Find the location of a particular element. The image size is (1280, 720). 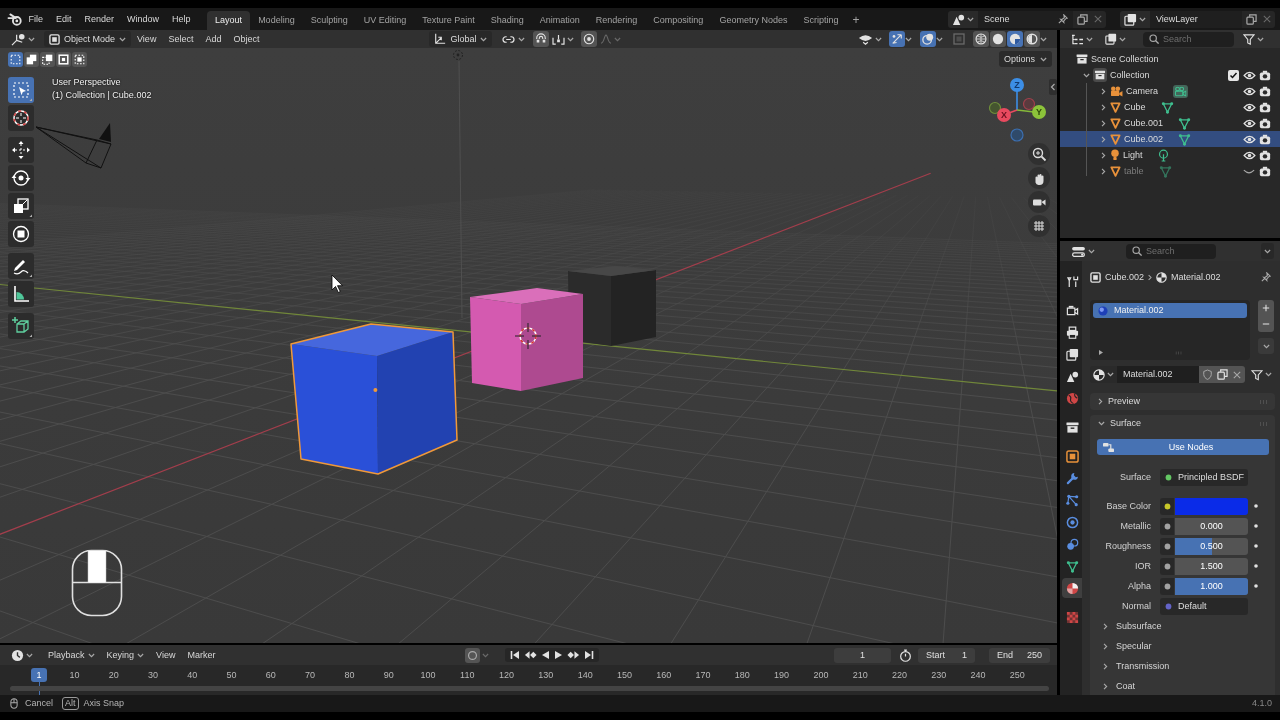

menu-item: View is located at coordinates (166, 655).